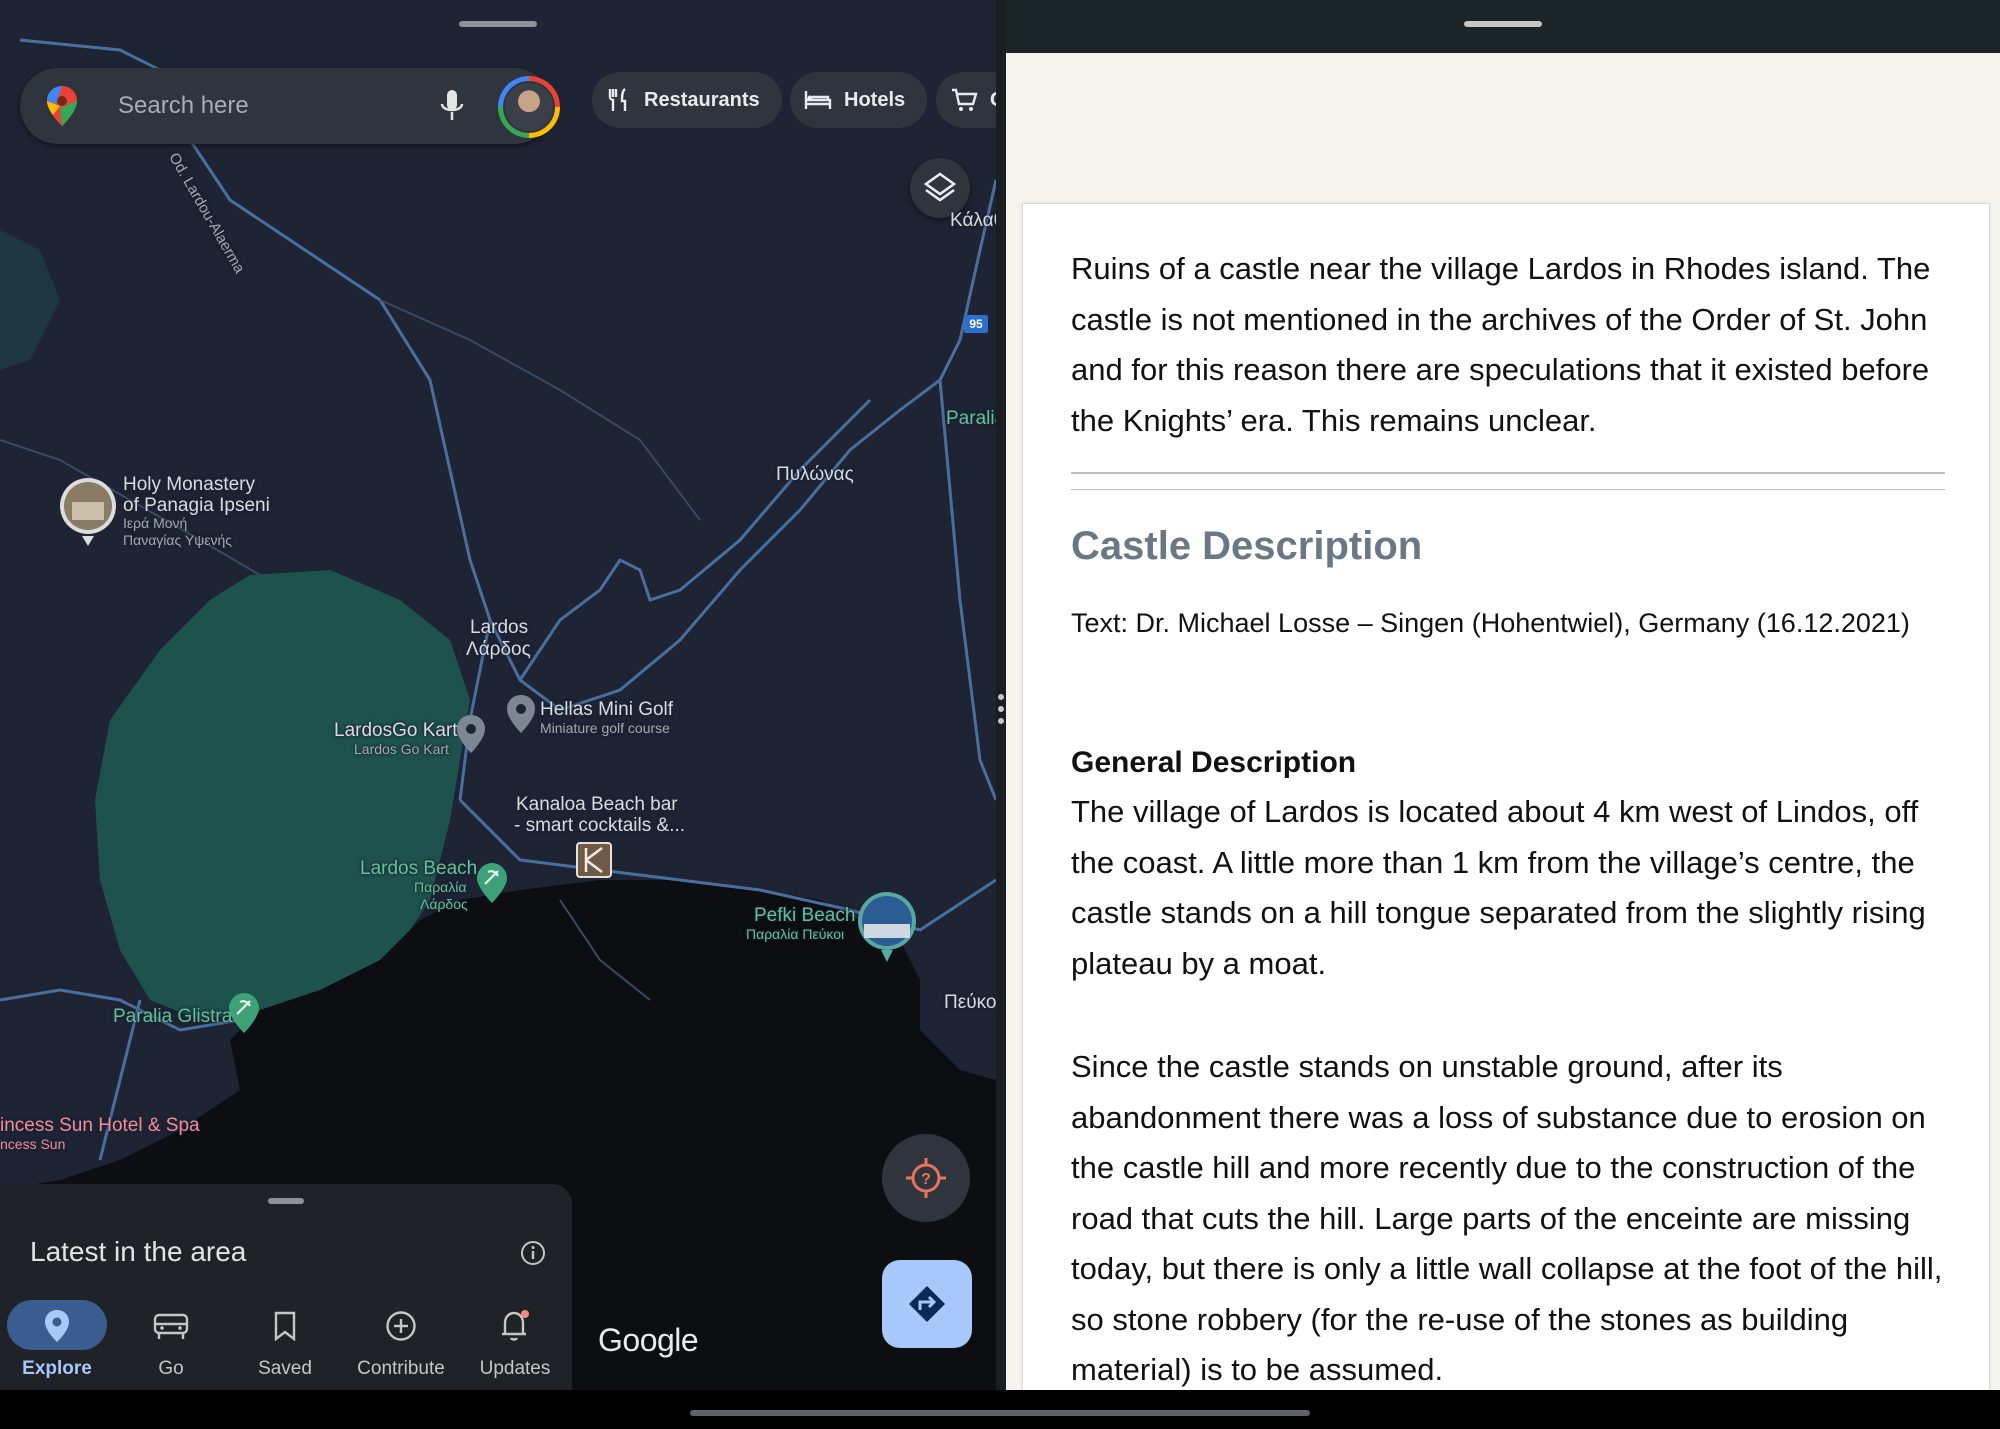 This screenshot has height=1429, width=2000. Describe the element at coordinates (607, 709) in the screenshot. I see `map-label-hellas: Hellas Mini Golf` at that location.